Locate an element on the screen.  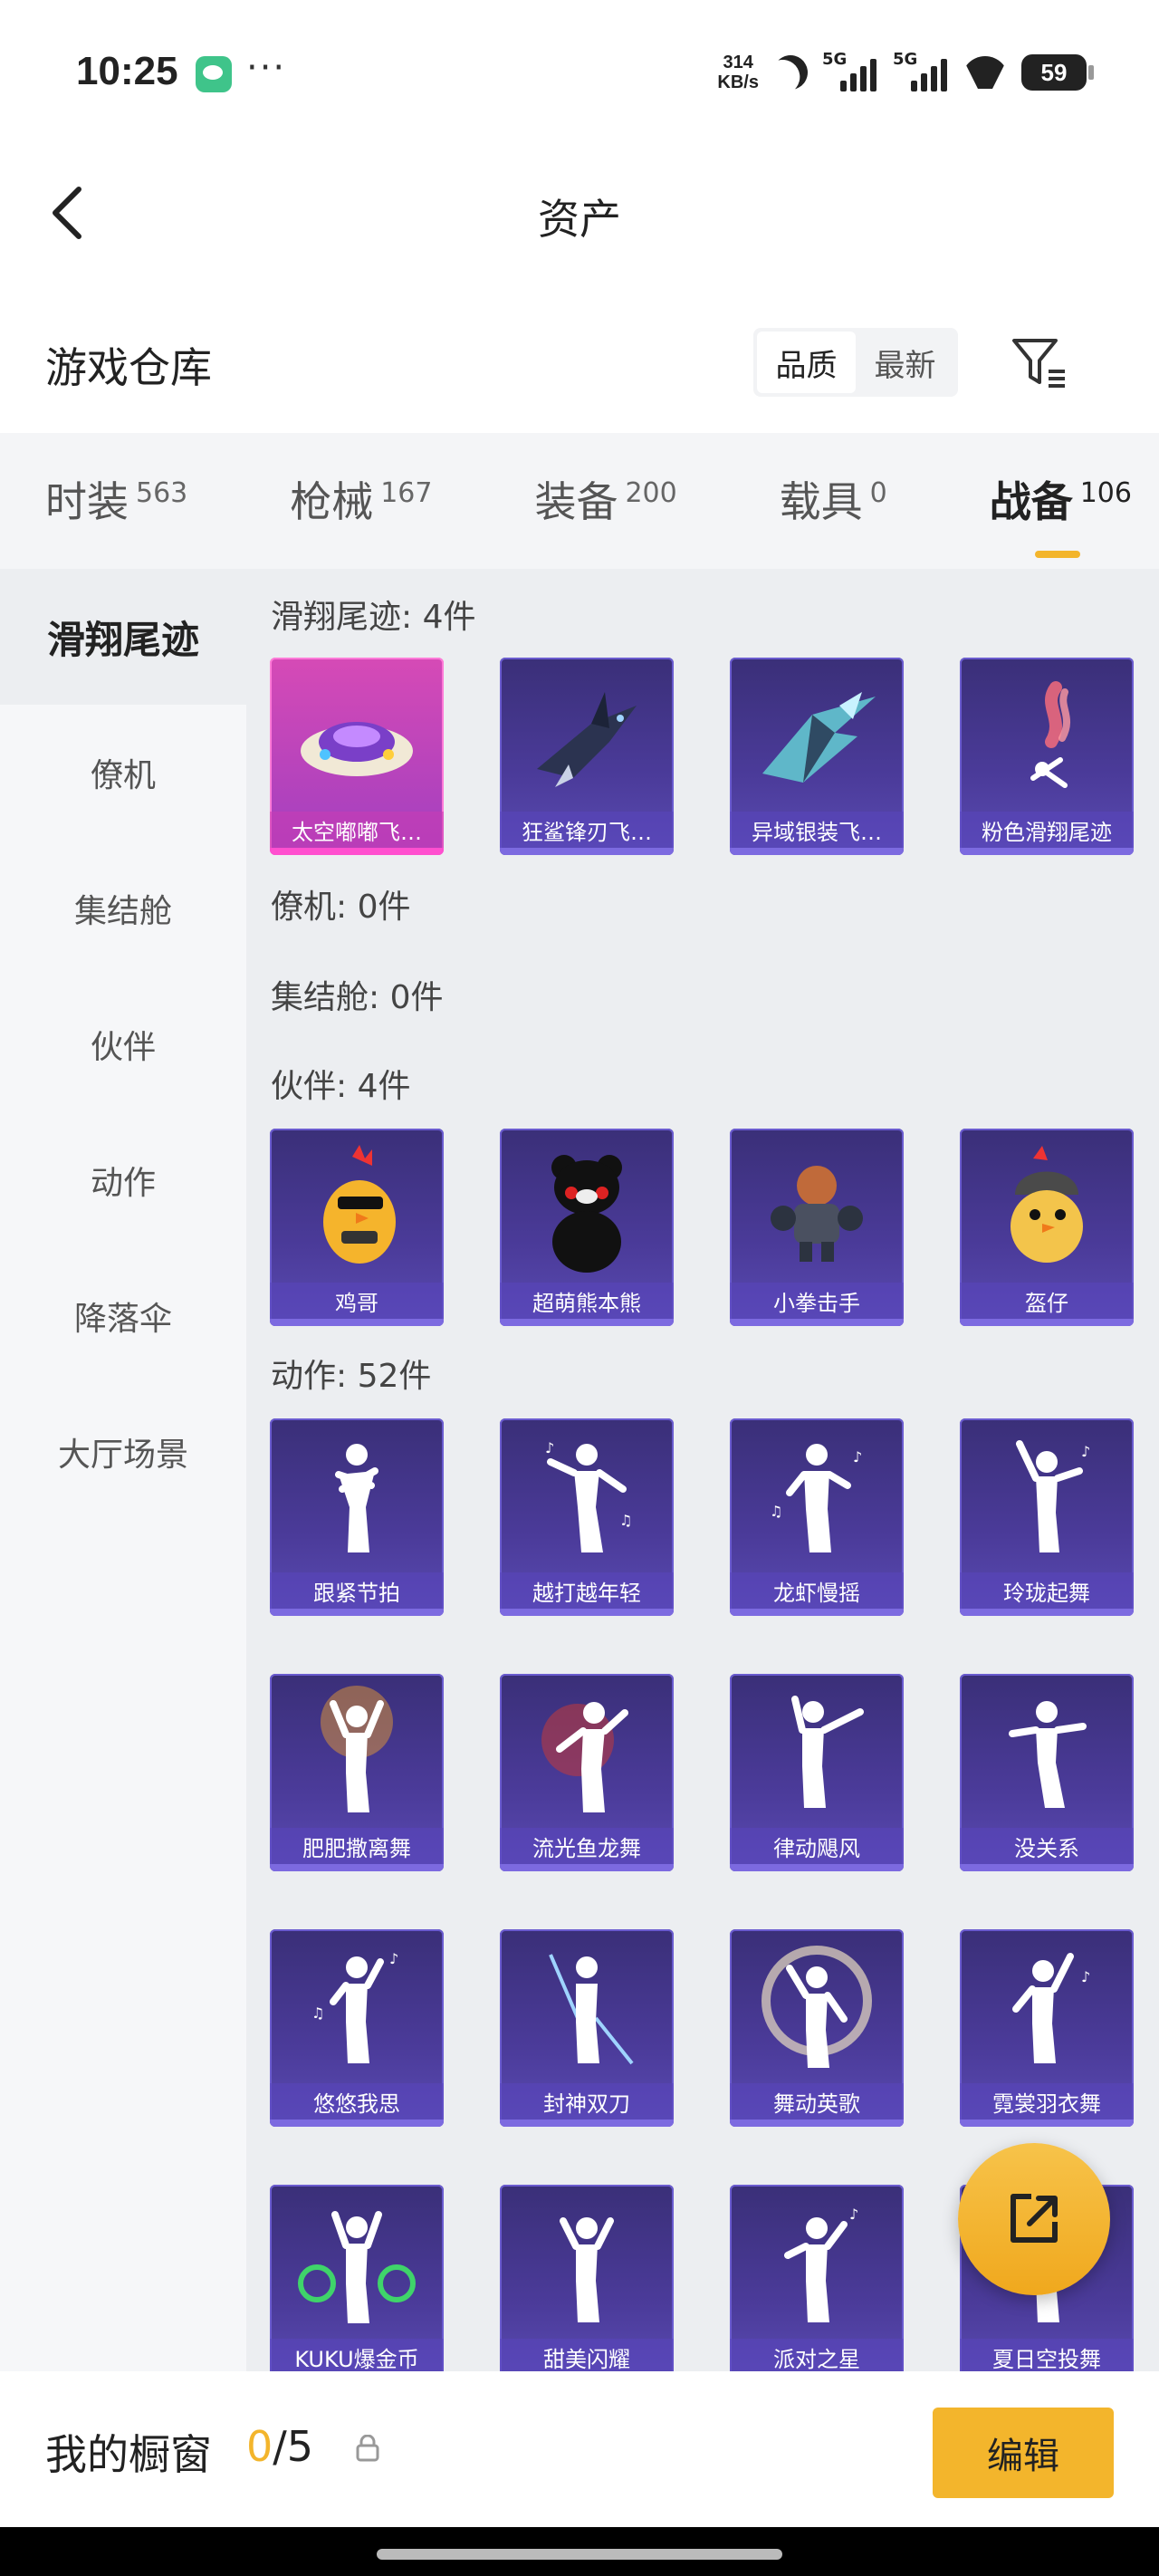
sidebar: 滑翔尾迹 僚机 集结舱 伙伴 动作 降落伞 大厅场景 is located at coordinates (123, 1470).